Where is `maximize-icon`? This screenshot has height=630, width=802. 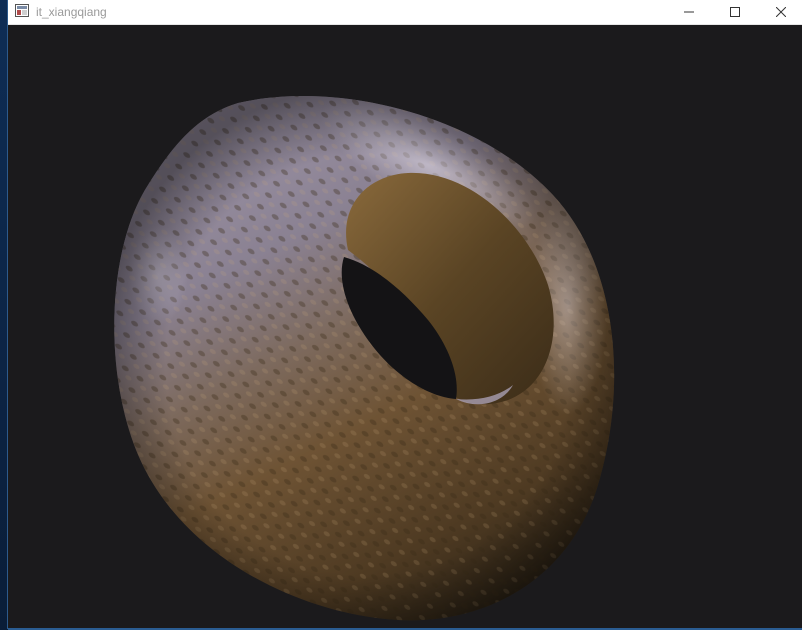
maximize-icon is located at coordinates (735, 12).